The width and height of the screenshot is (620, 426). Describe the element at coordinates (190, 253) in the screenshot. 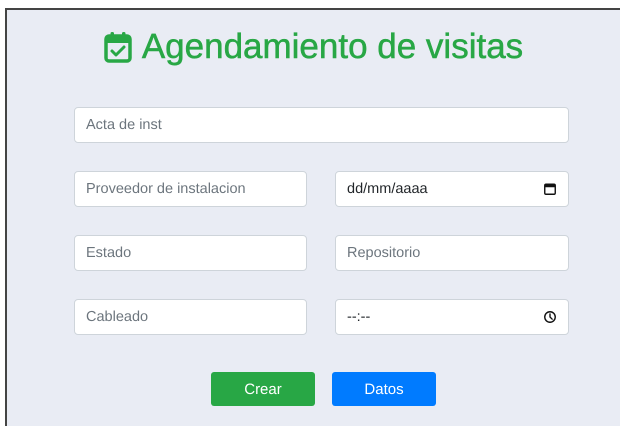

I see `text-field: Estado` at that location.